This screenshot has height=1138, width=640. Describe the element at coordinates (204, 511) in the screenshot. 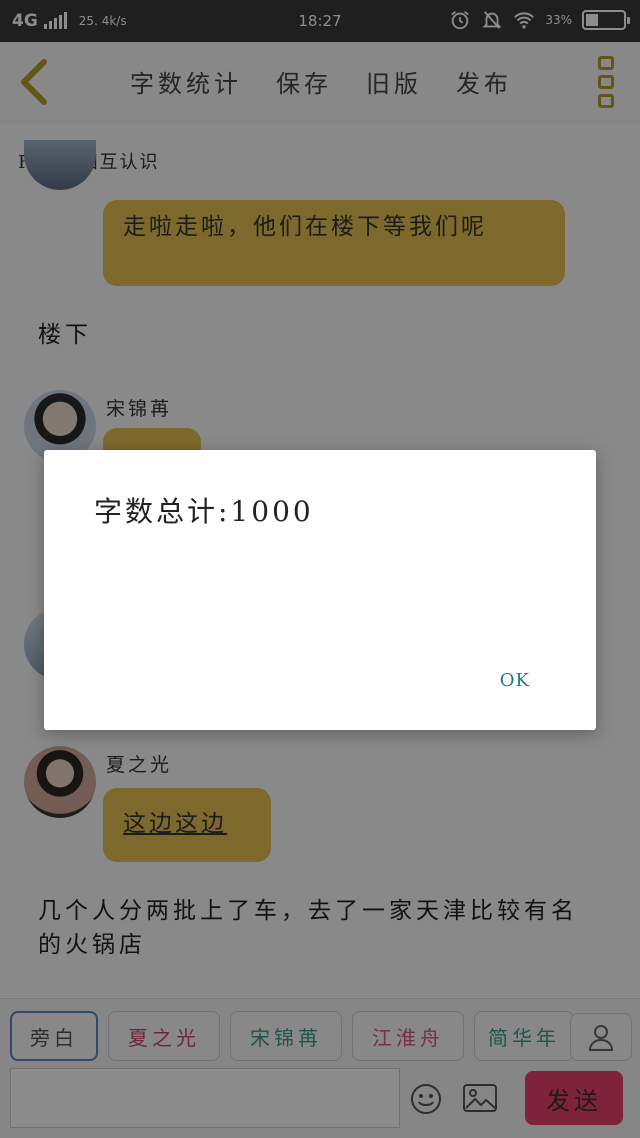

I see `dialog-message: 字数总计:1000` at that location.